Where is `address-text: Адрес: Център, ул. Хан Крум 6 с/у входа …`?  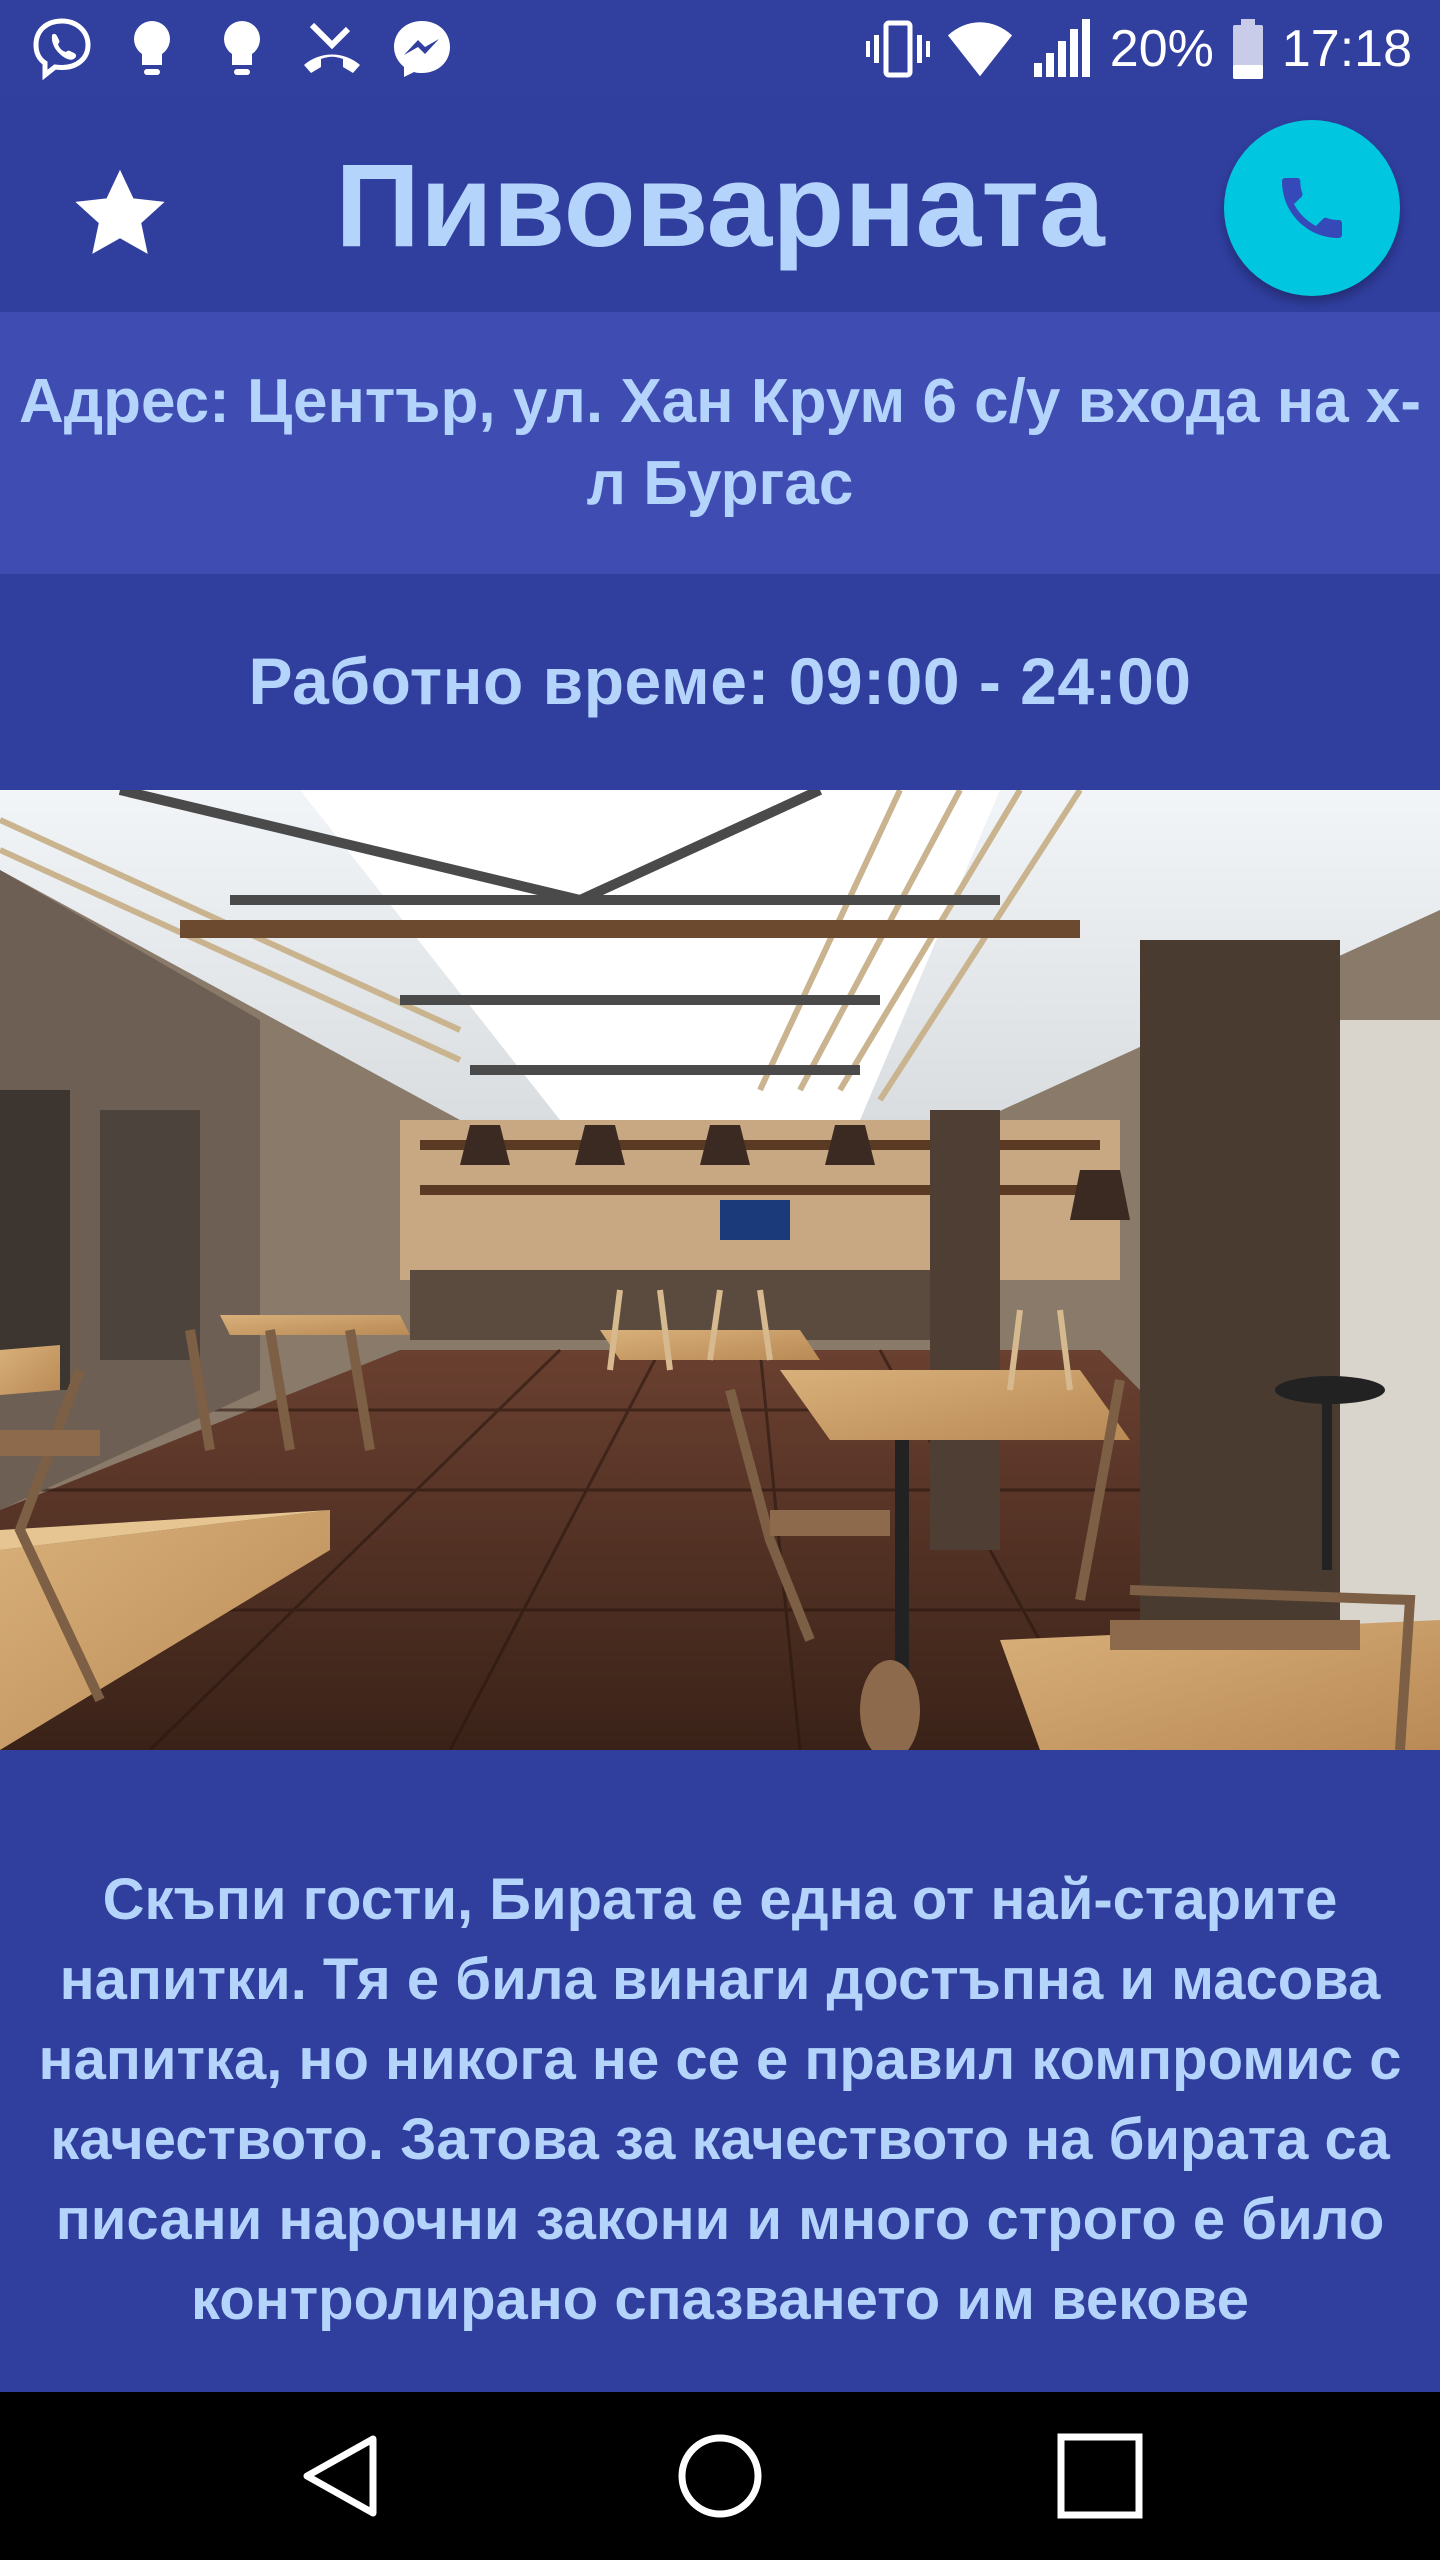 address-text: Адрес: Център, ул. Хан Крум 6 с/у входа … is located at coordinates (720, 442).